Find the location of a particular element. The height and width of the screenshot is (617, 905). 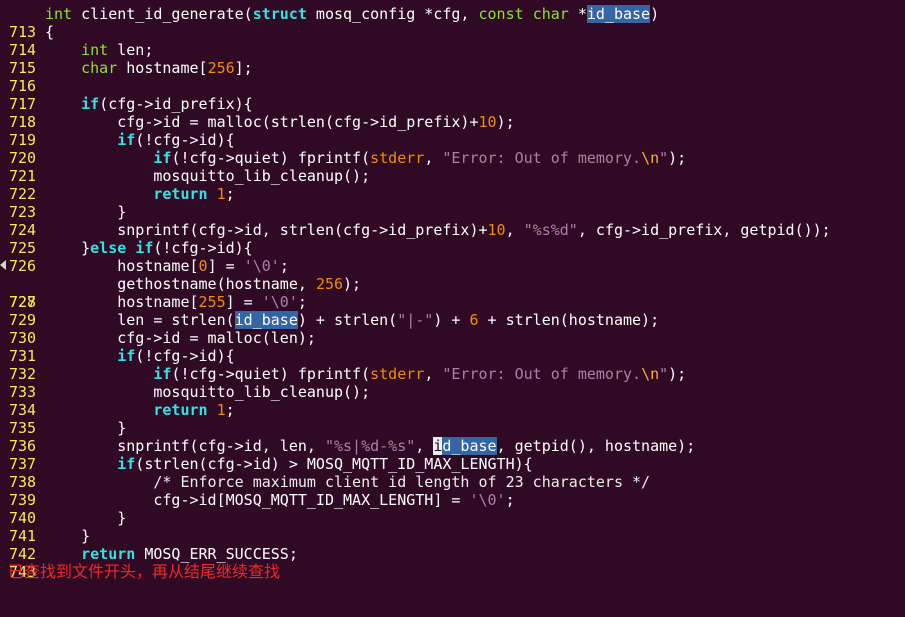

code-text: cfg->id = malloc(len); is located at coordinates (180, 338).